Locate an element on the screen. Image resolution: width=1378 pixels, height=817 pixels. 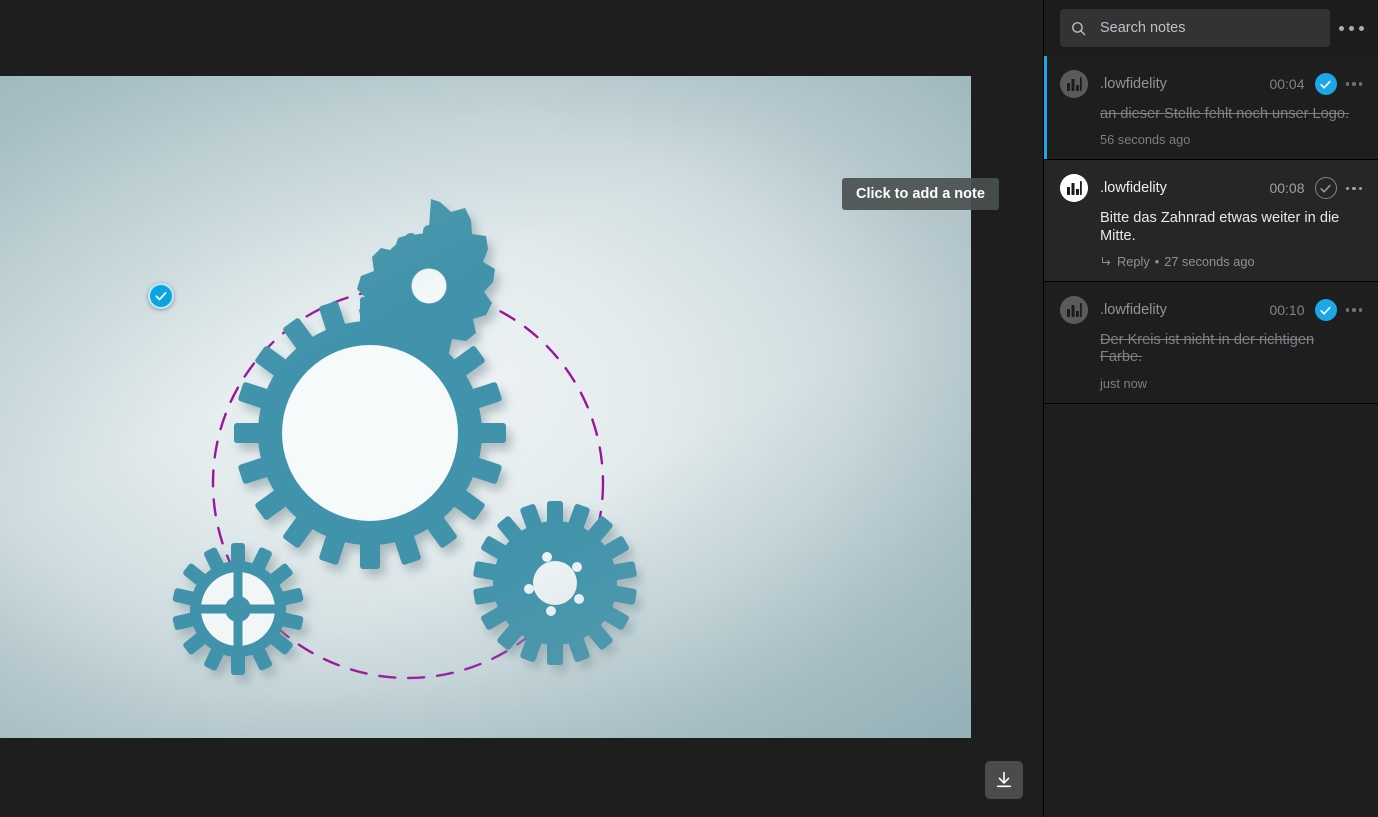
download-icon is located at coordinates (1004, 779).